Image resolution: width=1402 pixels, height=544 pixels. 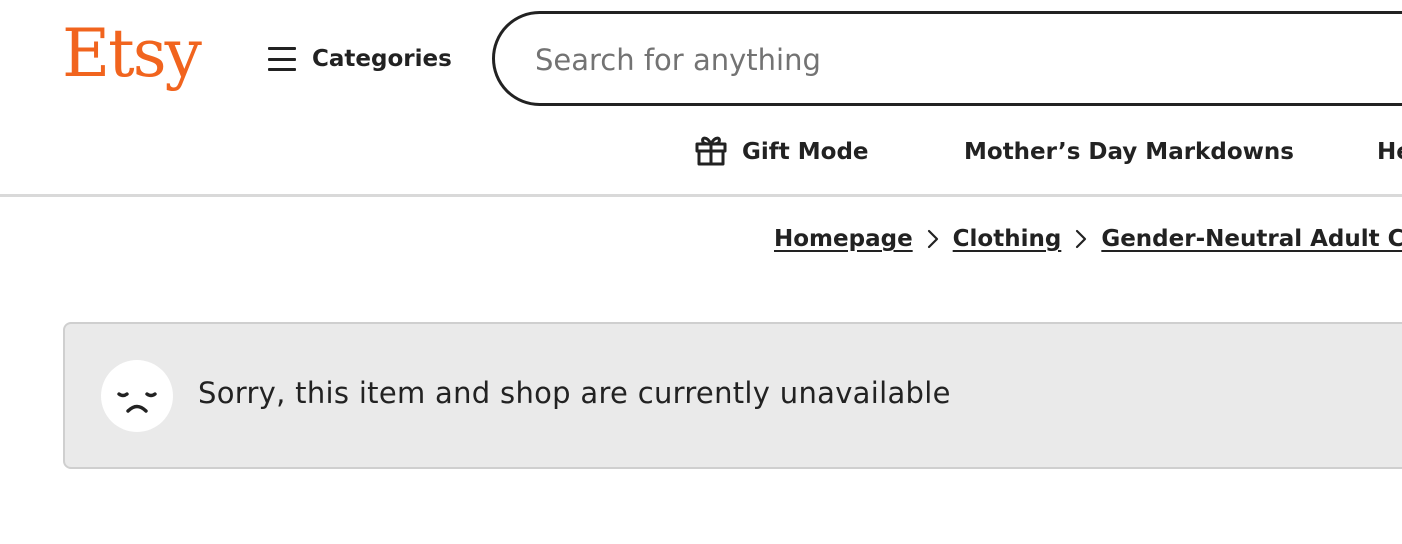 What do you see at coordinates (701, 195) in the screenshot?
I see `header-divider` at bounding box center [701, 195].